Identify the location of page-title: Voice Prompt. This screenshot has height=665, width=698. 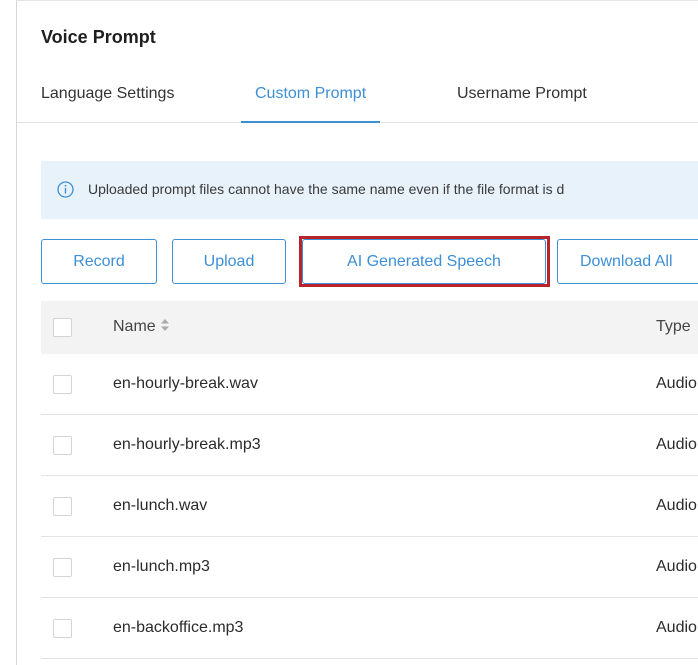
(98, 37).